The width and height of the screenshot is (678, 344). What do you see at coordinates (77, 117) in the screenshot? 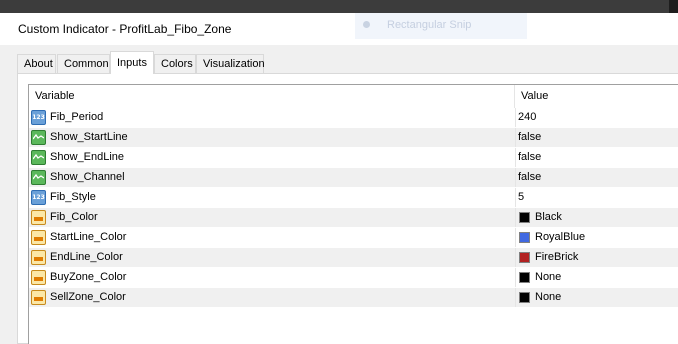
I see `variable-name: Fib_Period` at bounding box center [77, 117].